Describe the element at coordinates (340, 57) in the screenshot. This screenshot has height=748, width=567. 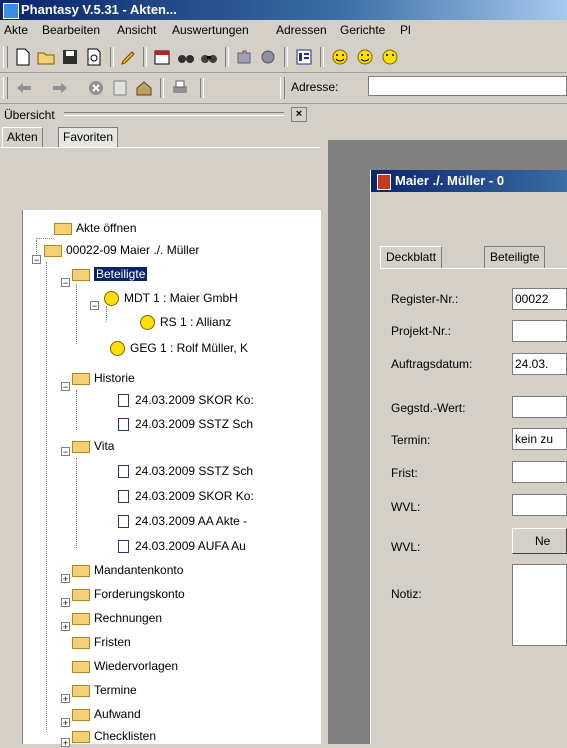
I see `smiley-face-icon` at that location.